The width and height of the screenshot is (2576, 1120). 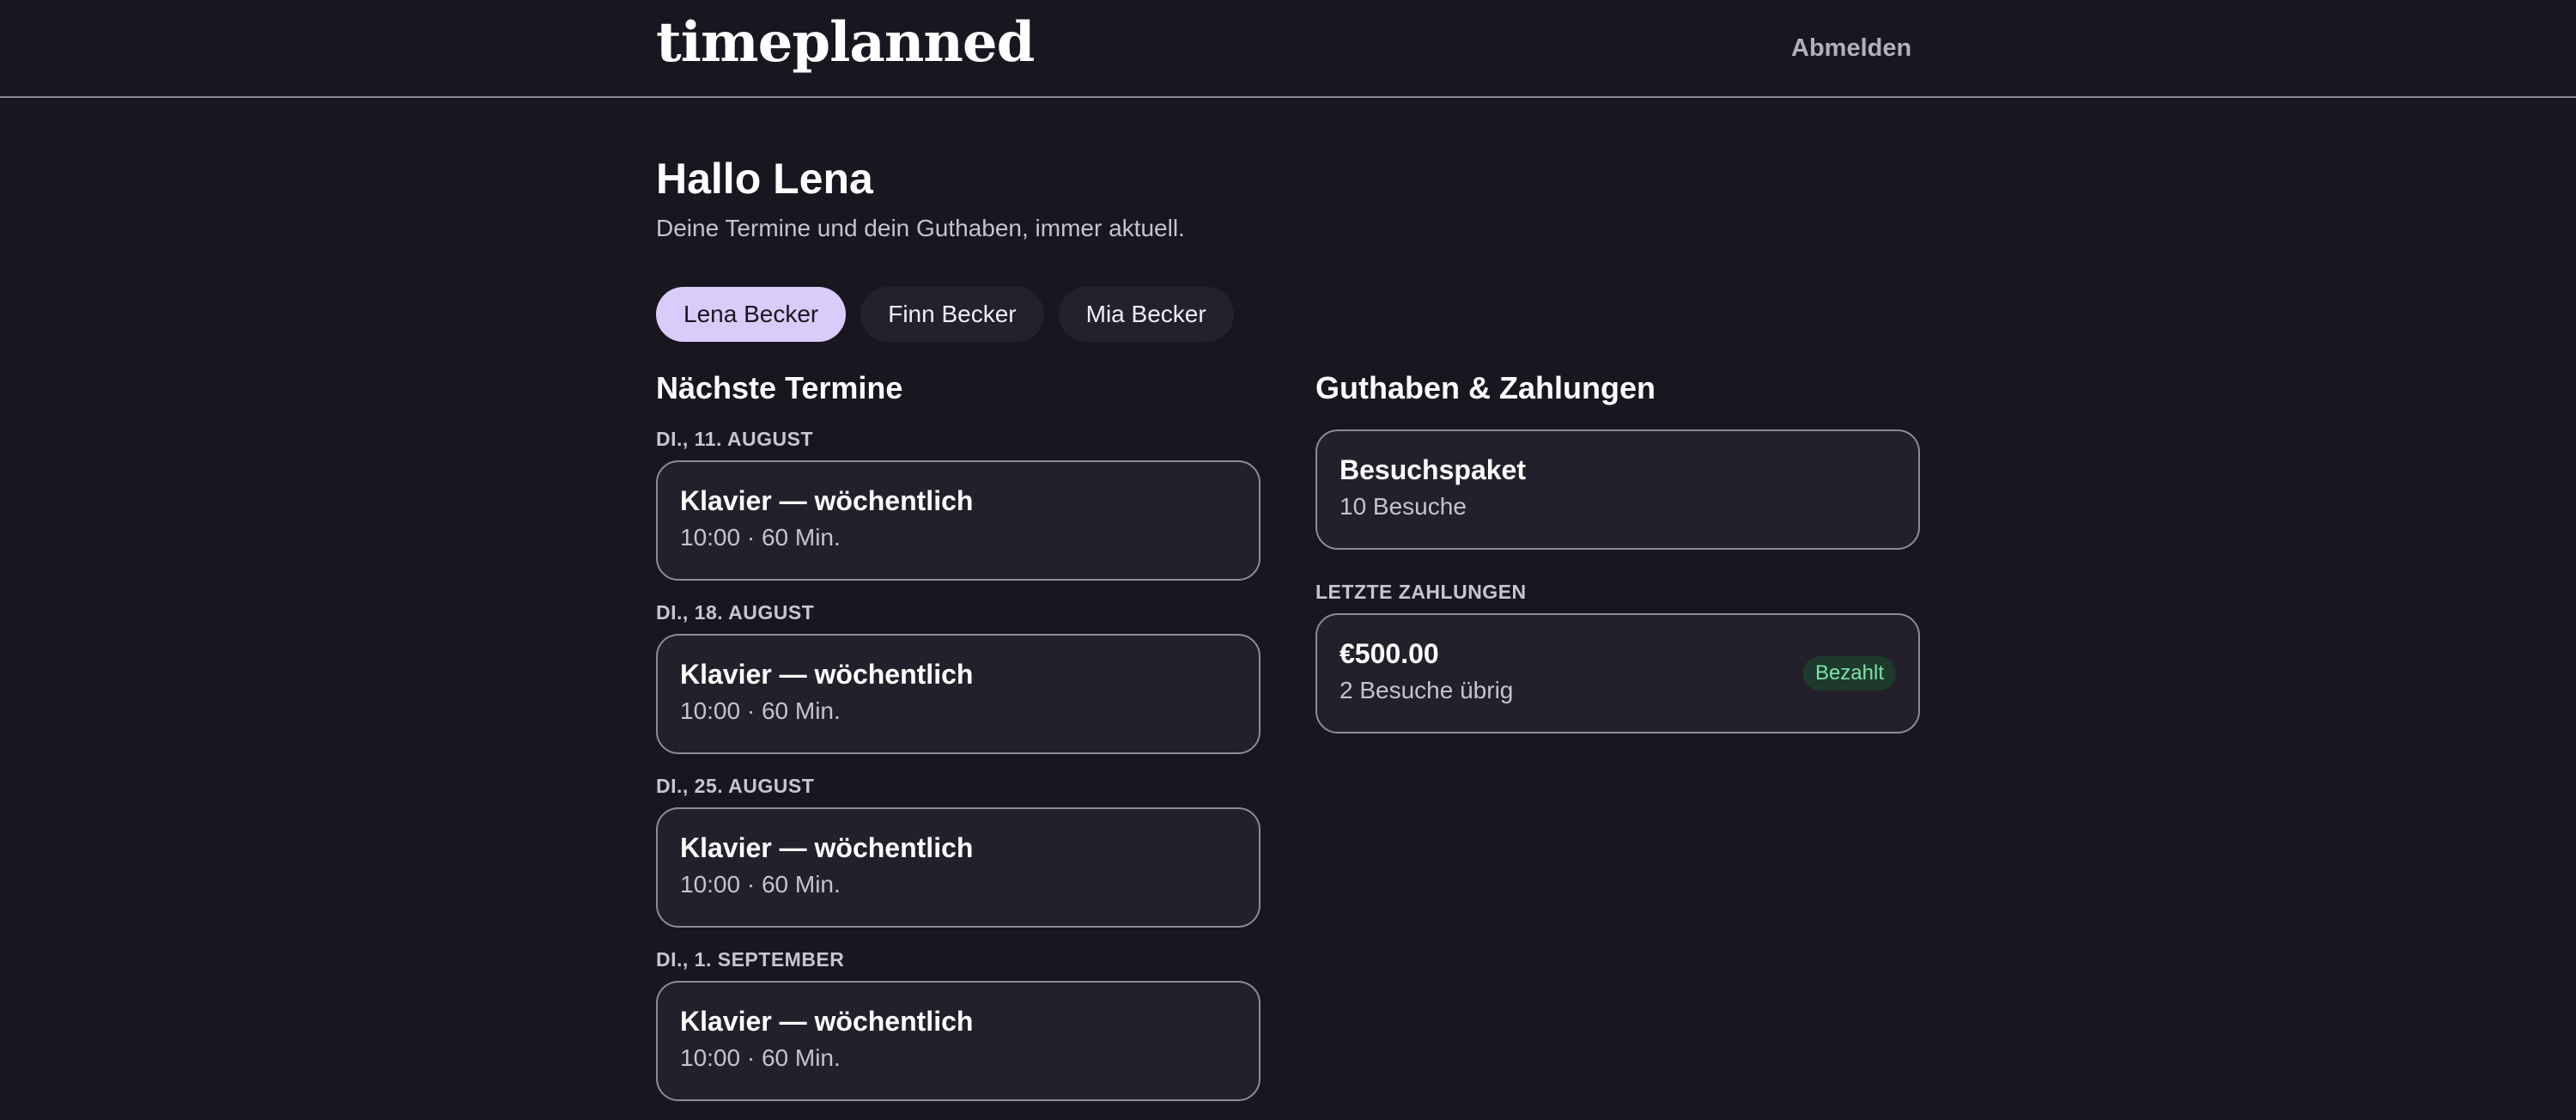 What do you see at coordinates (1404, 506) in the screenshot?
I see `package-details: 10 Besuche` at bounding box center [1404, 506].